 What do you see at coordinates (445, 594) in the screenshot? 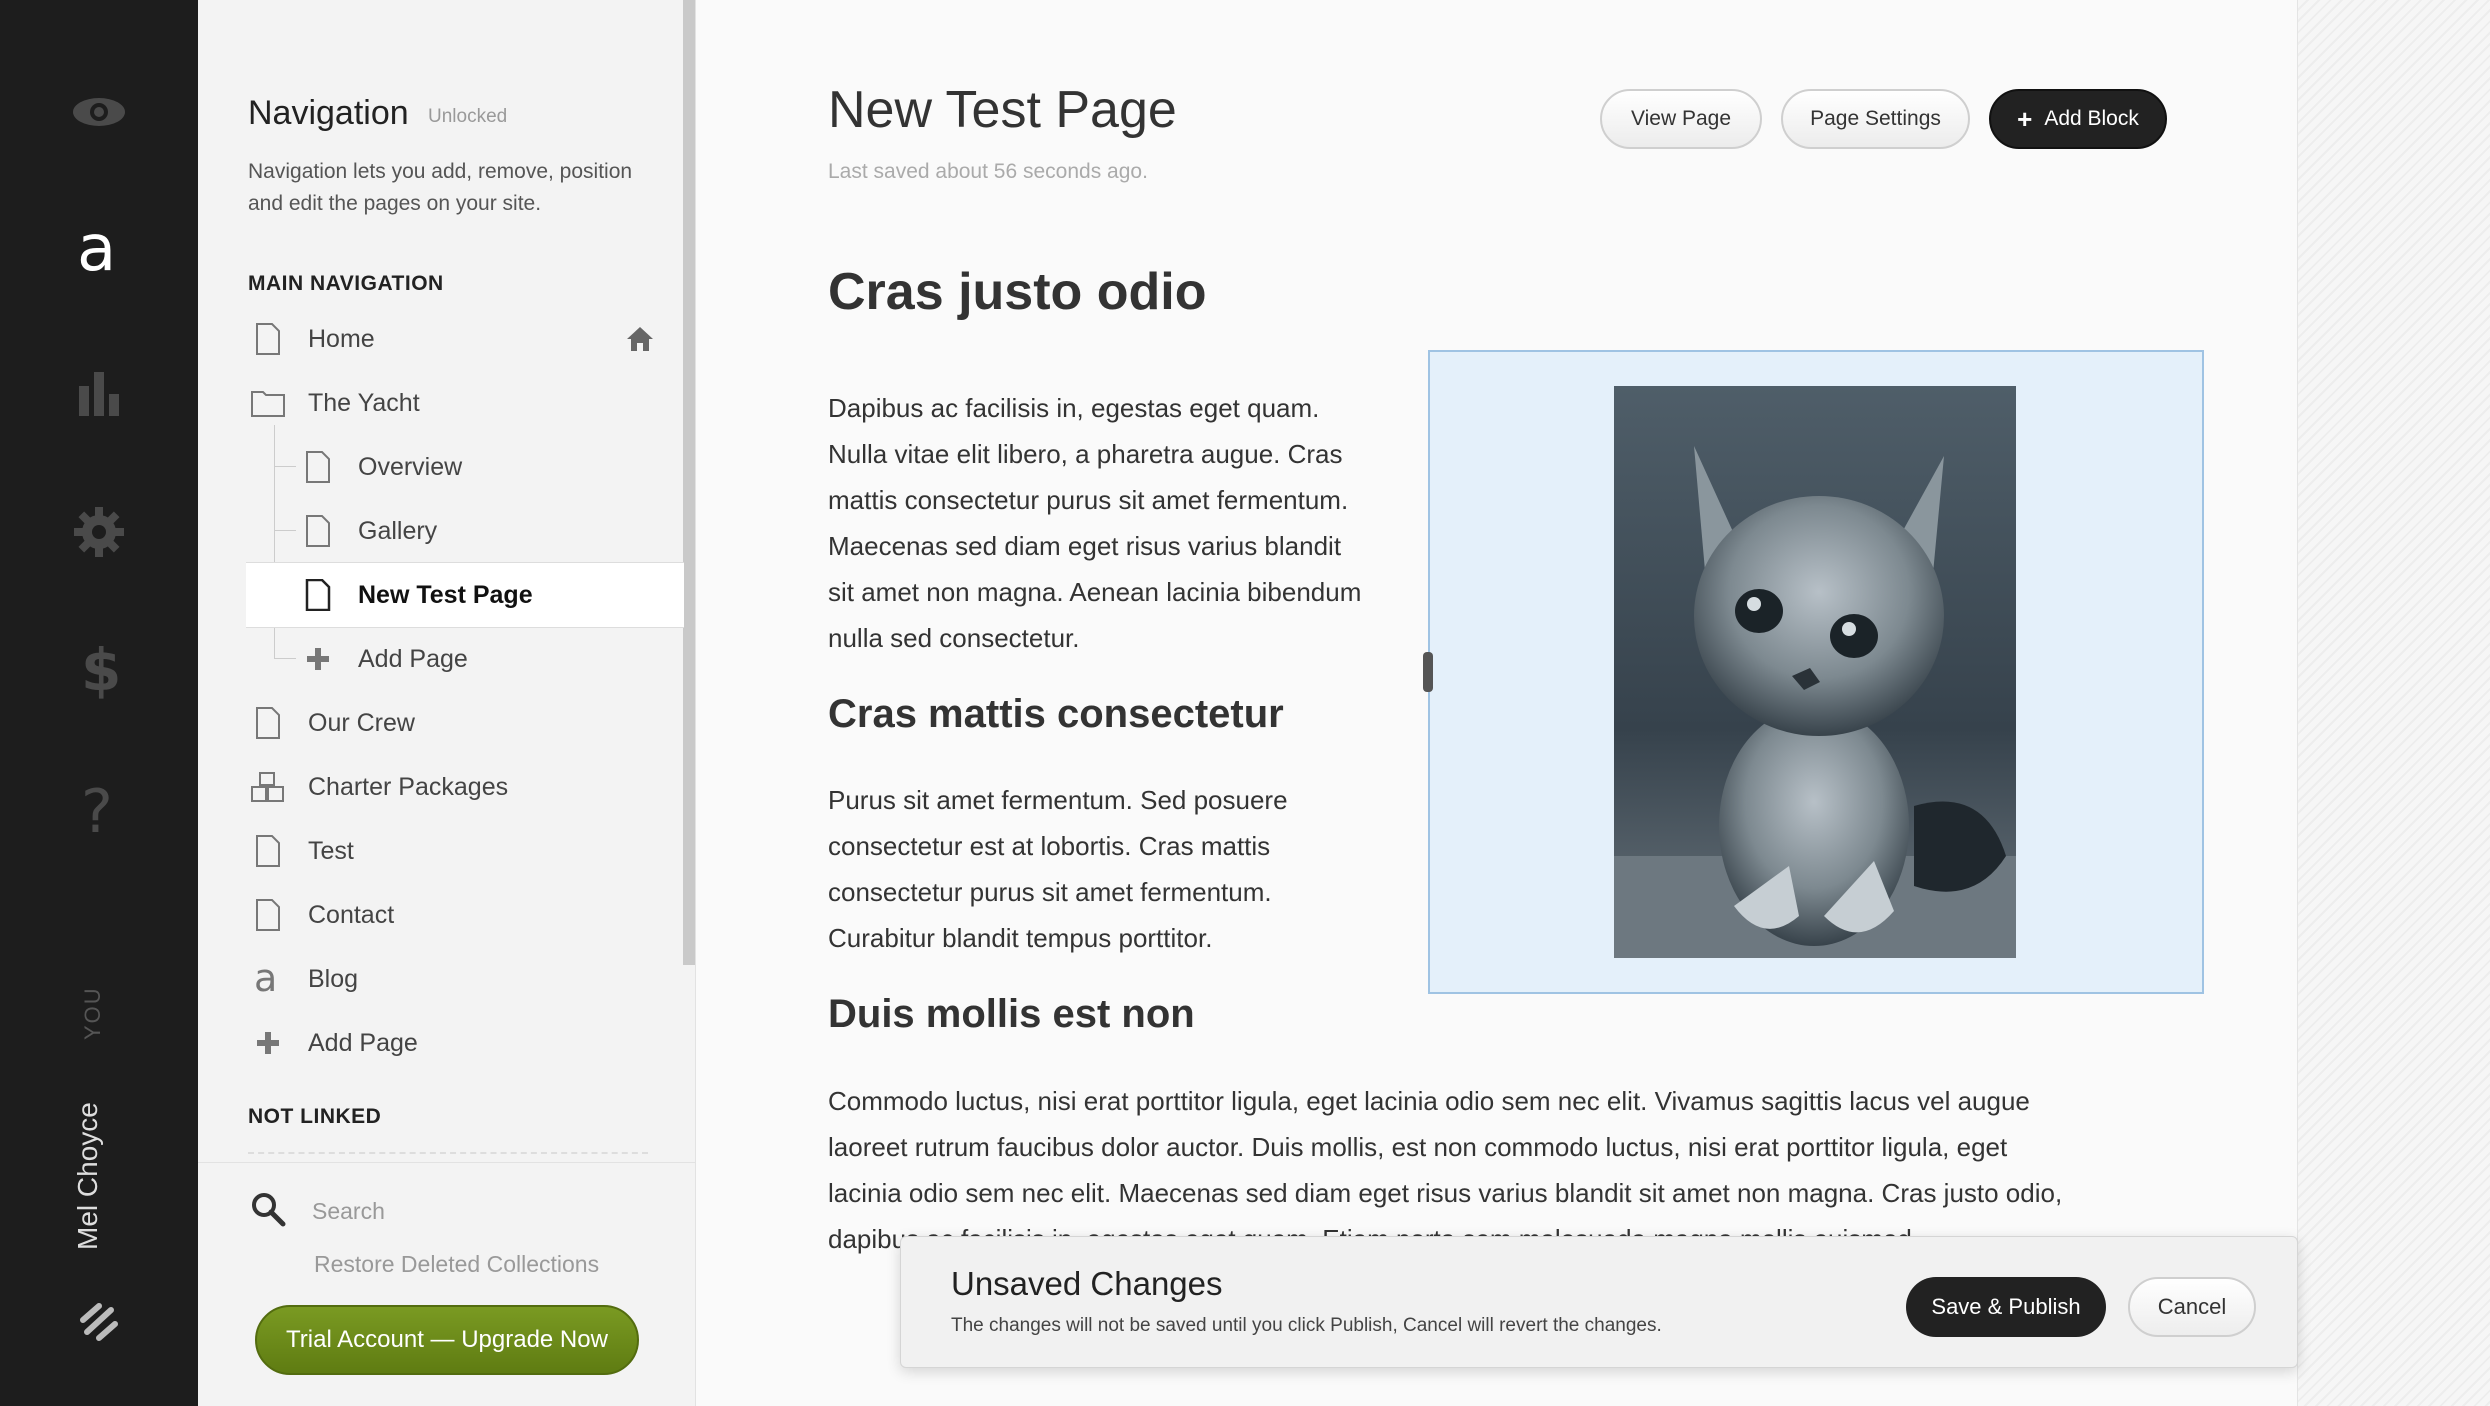
I see `nav-item-label: New Test Page` at bounding box center [445, 594].